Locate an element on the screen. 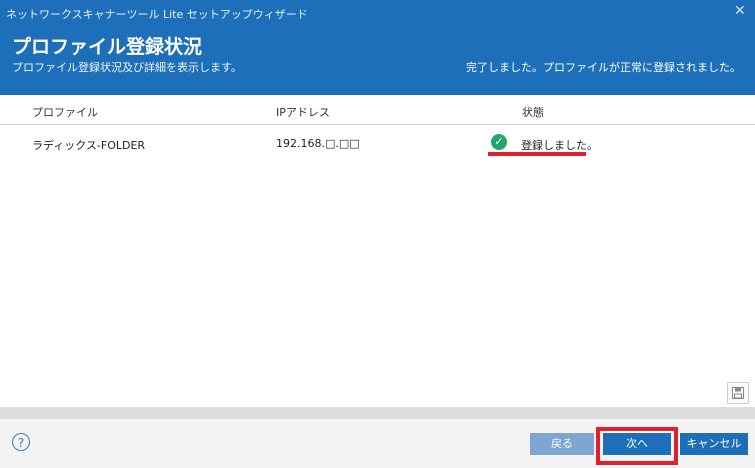 This screenshot has width=755, height=468. page-subtitle: プロファイル登録状況及び詳細を表示します。 is located at coordinates (127, 67).